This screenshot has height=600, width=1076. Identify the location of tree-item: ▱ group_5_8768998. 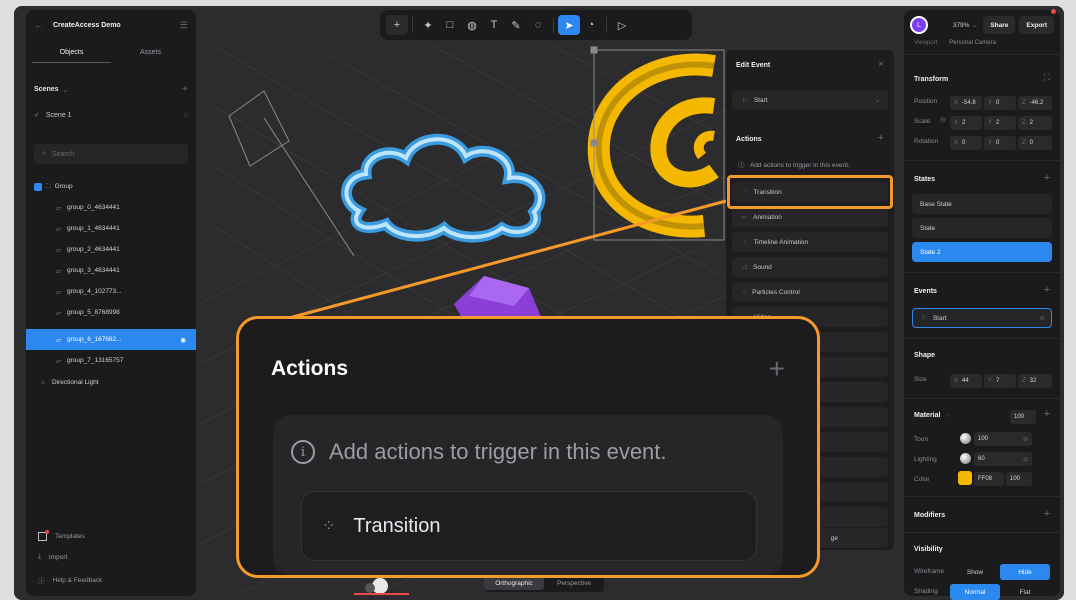
(111, 312).